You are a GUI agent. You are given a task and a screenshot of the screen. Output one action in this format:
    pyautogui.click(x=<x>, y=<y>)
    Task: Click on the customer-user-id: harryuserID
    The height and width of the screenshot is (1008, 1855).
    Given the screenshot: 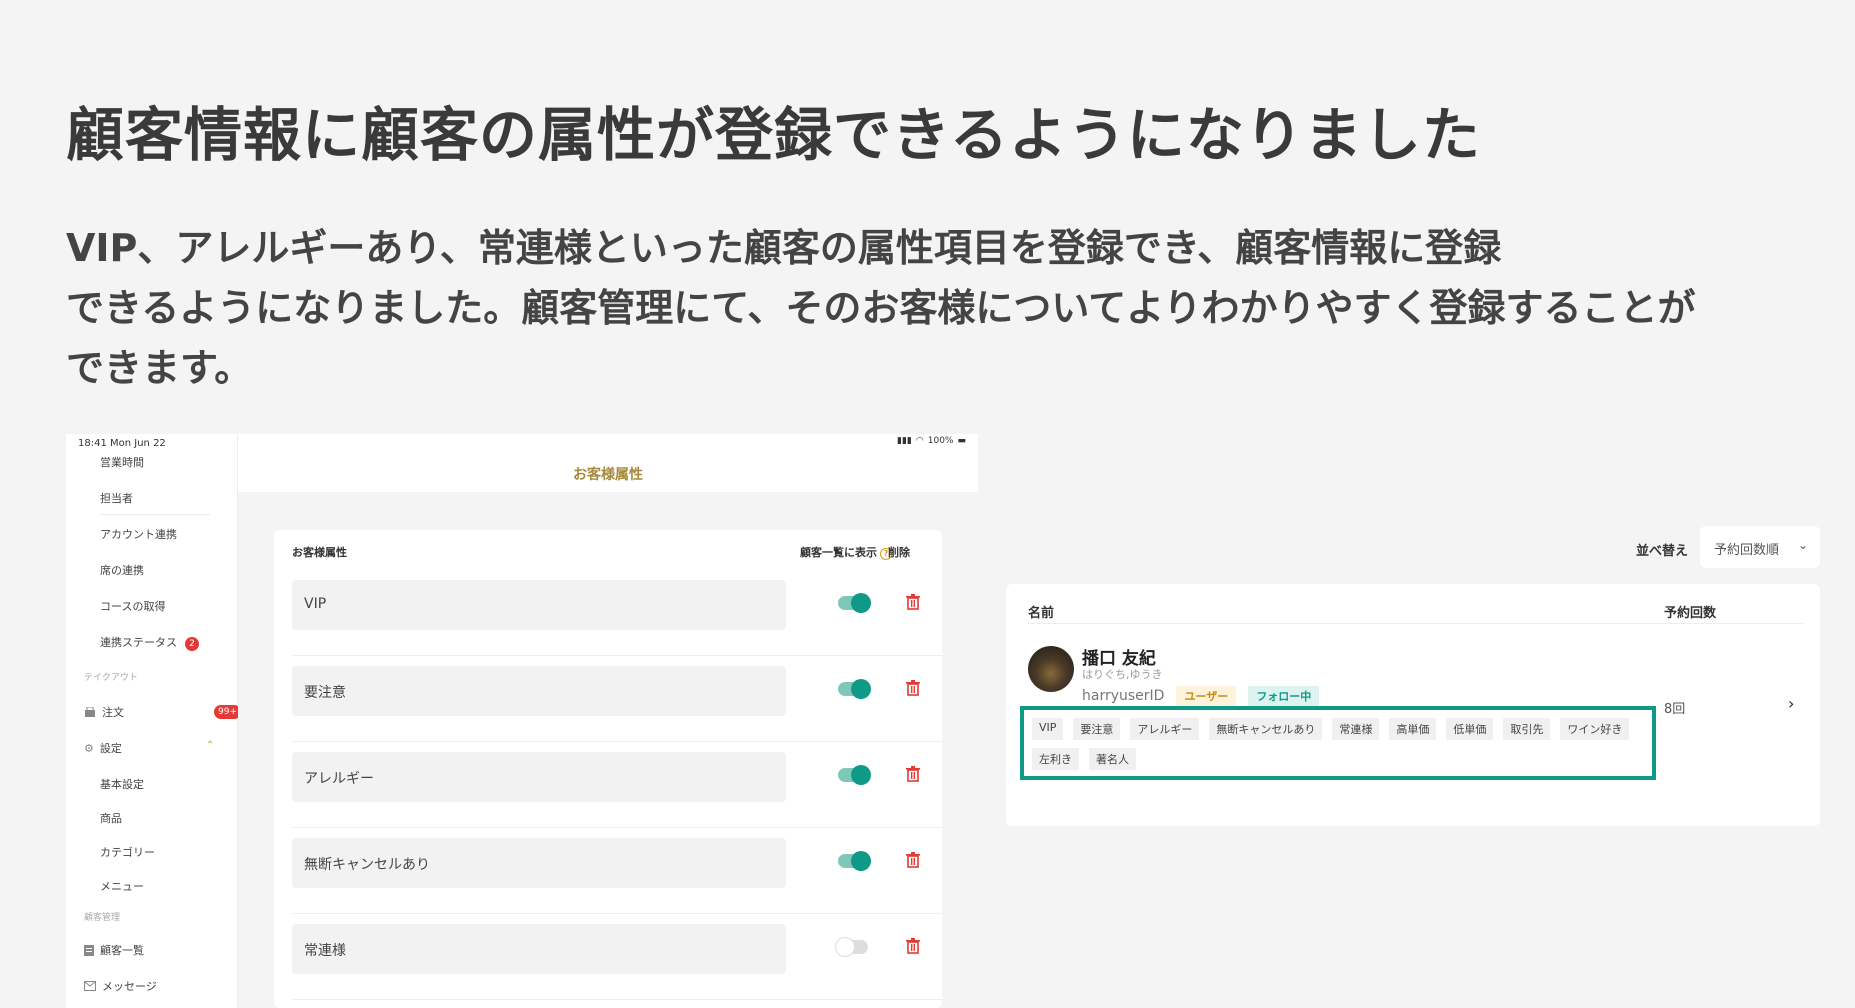 What is the action you would take?
    pyautogui.click(x=1123, y=696)
    